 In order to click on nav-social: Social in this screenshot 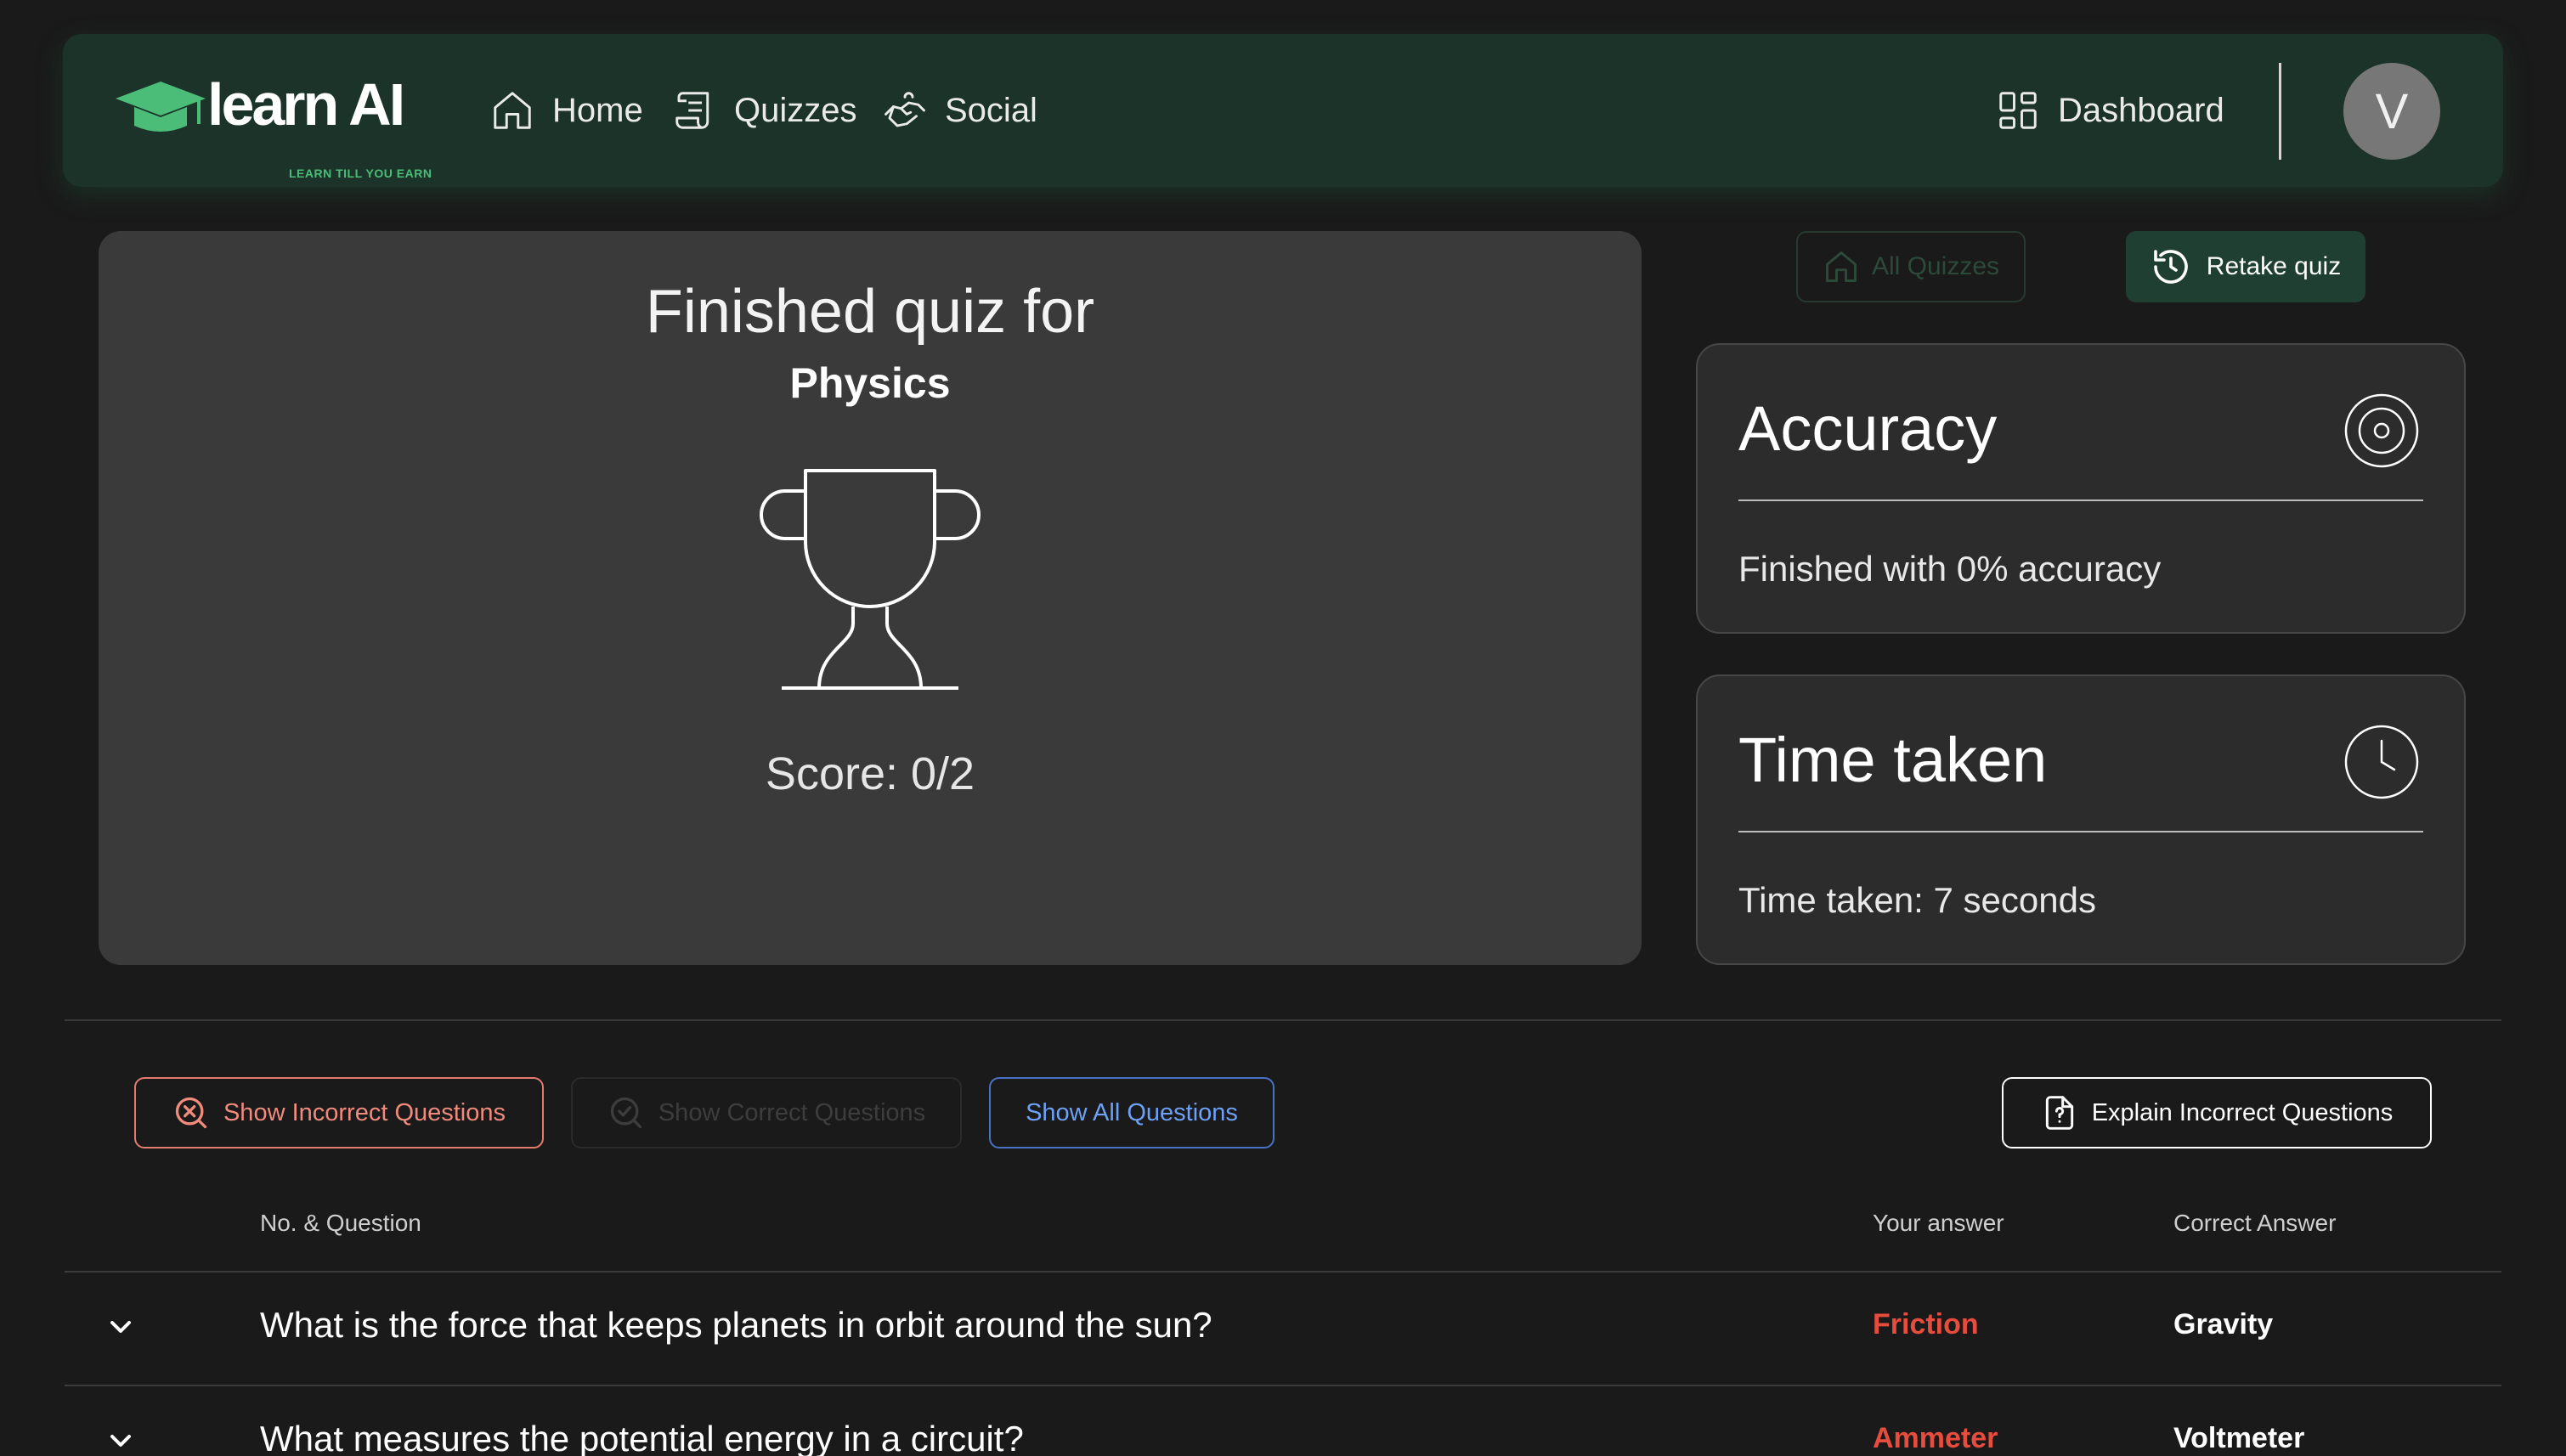, I will do `click(959, 110)`.